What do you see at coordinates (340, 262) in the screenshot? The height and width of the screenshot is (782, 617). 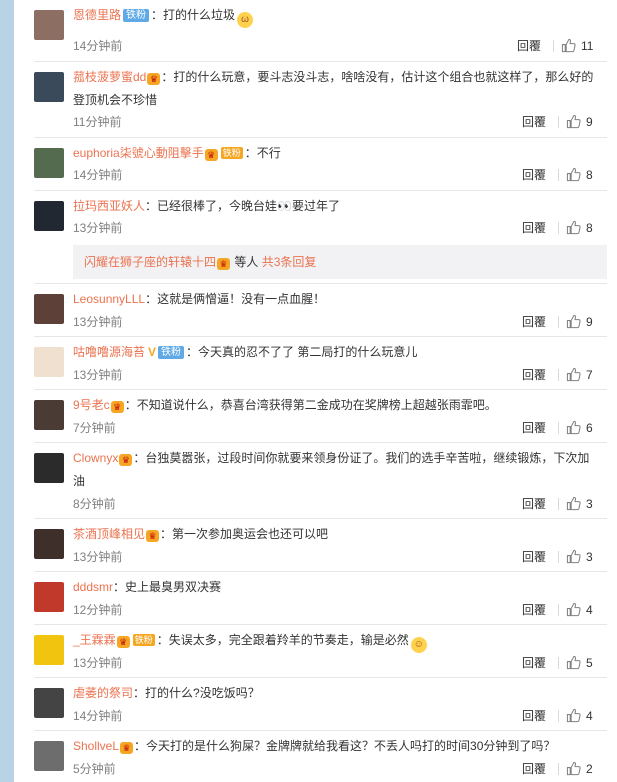 I see `sub-reply-box: 闪耀在狮子座的轩辕十四 ♛ 等人 共3条回复` at bounding box center [340, 262].